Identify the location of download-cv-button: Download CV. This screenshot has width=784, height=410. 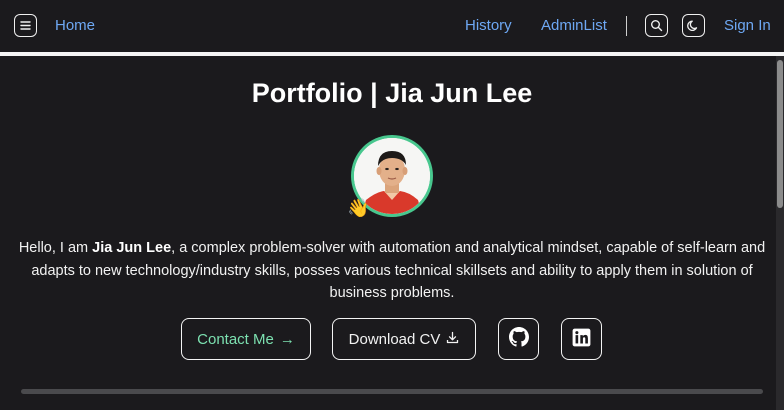
(404, 339).